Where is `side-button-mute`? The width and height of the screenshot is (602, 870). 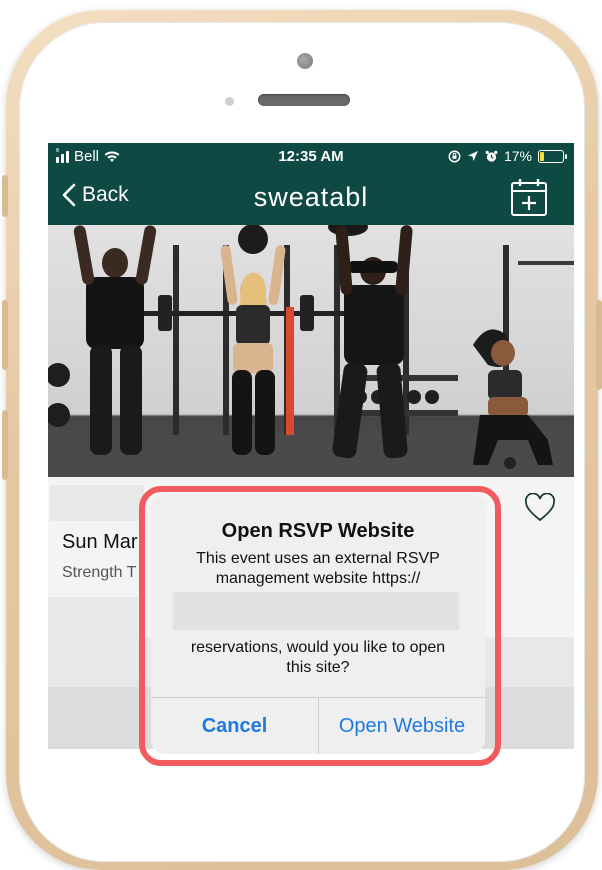 side-button-mute is located at coordinates (5, 196).